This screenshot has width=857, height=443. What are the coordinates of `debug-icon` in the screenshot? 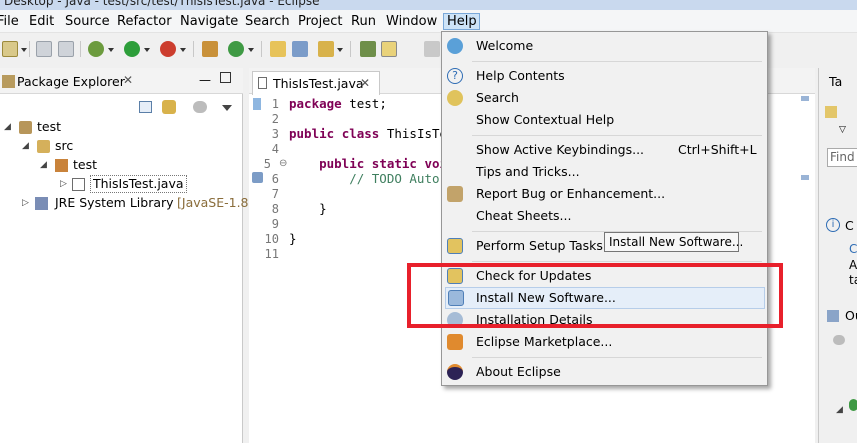 It's located at (96, 49).